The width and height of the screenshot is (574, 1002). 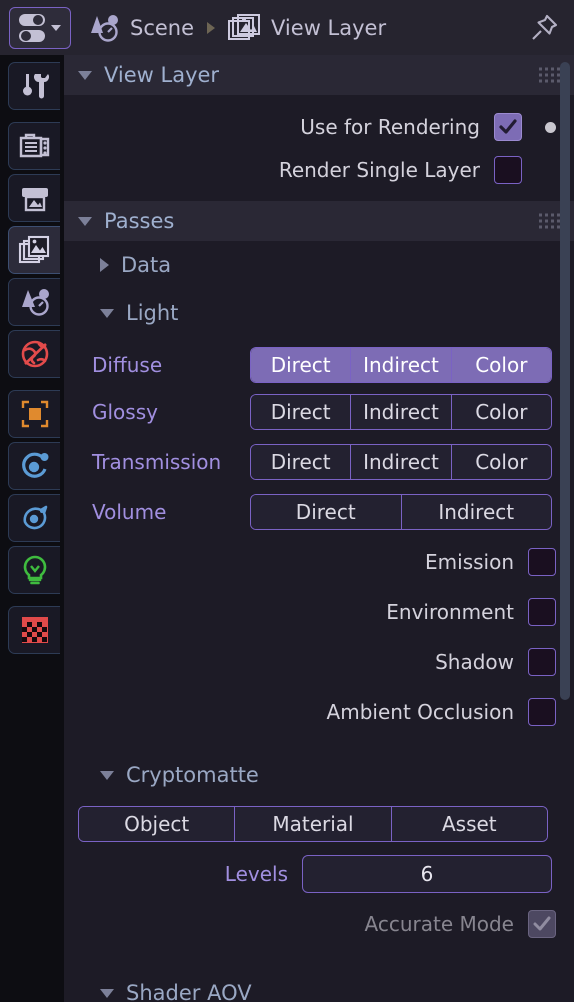 I want to click on row-render-single-layer: Render Single Layer, so click(x=319, y=170).